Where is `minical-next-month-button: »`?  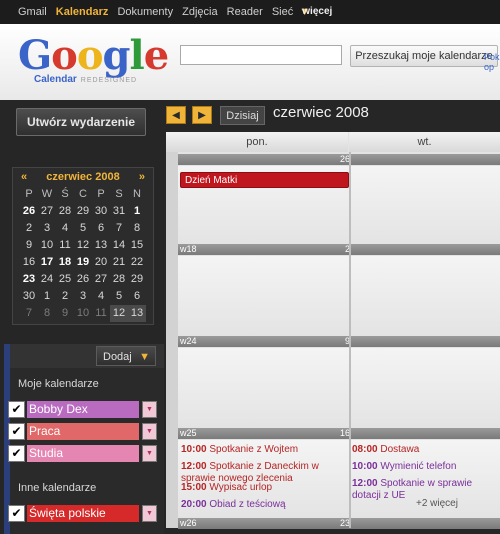 minical-next-month-button: » is located at coordinates (142, 177).